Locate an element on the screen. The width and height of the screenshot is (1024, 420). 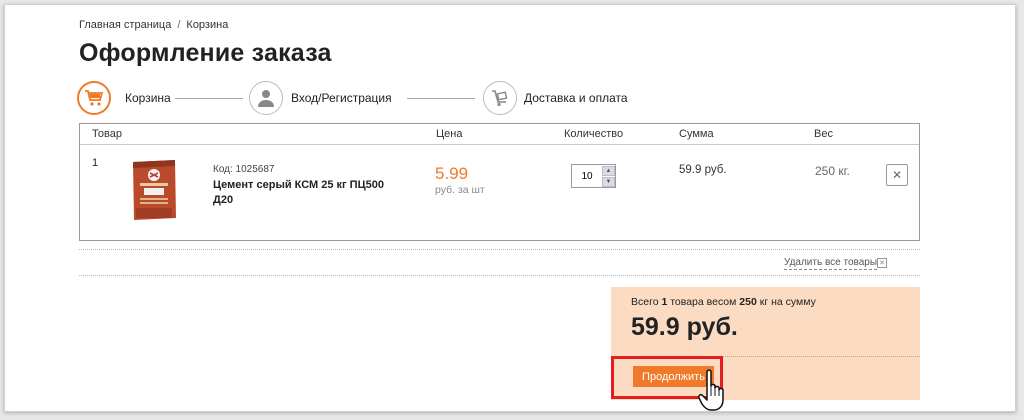
header-weight: Вес is located at coordinates (823, 134).